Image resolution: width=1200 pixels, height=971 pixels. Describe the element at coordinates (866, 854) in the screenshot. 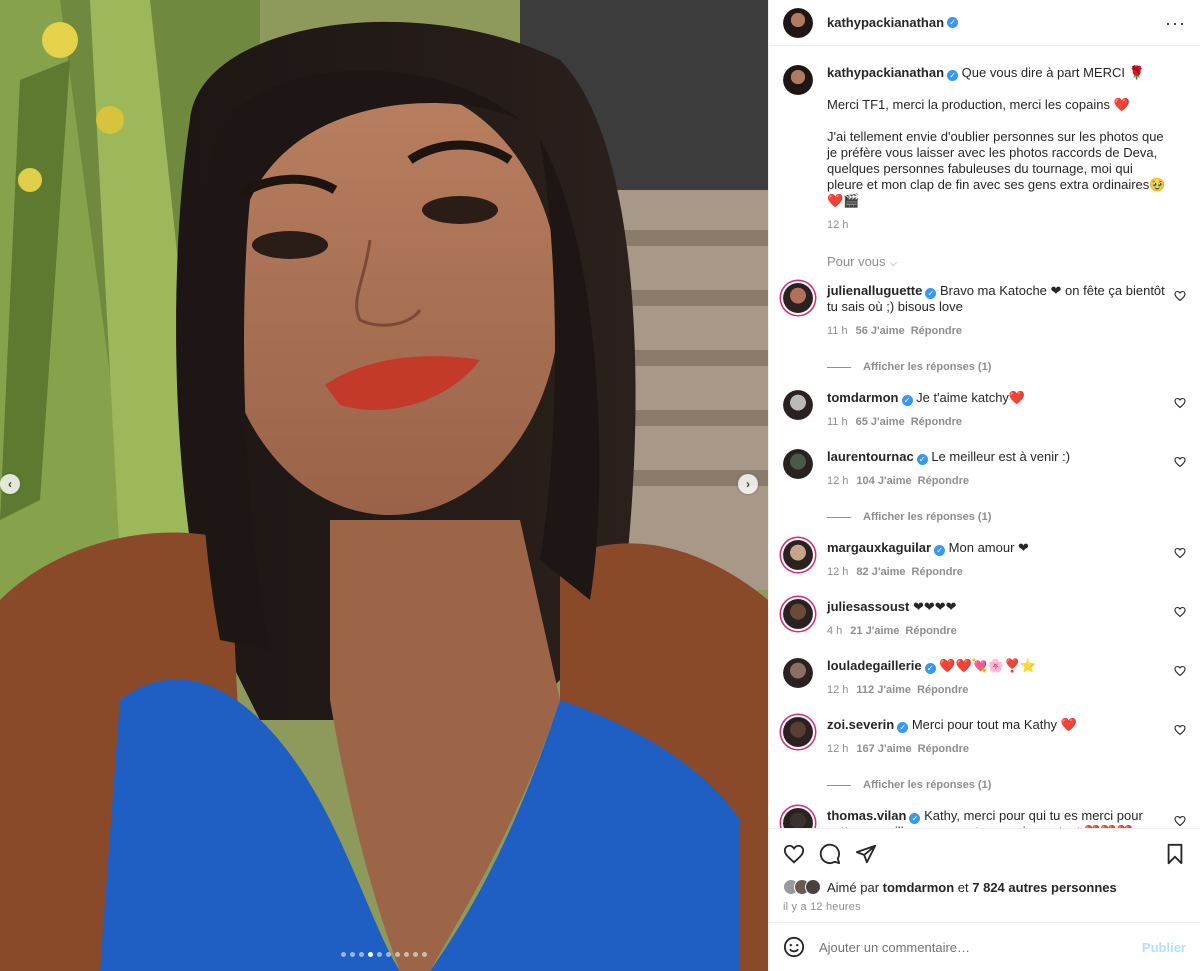

I see `share-paper-plane-icon` at that location.